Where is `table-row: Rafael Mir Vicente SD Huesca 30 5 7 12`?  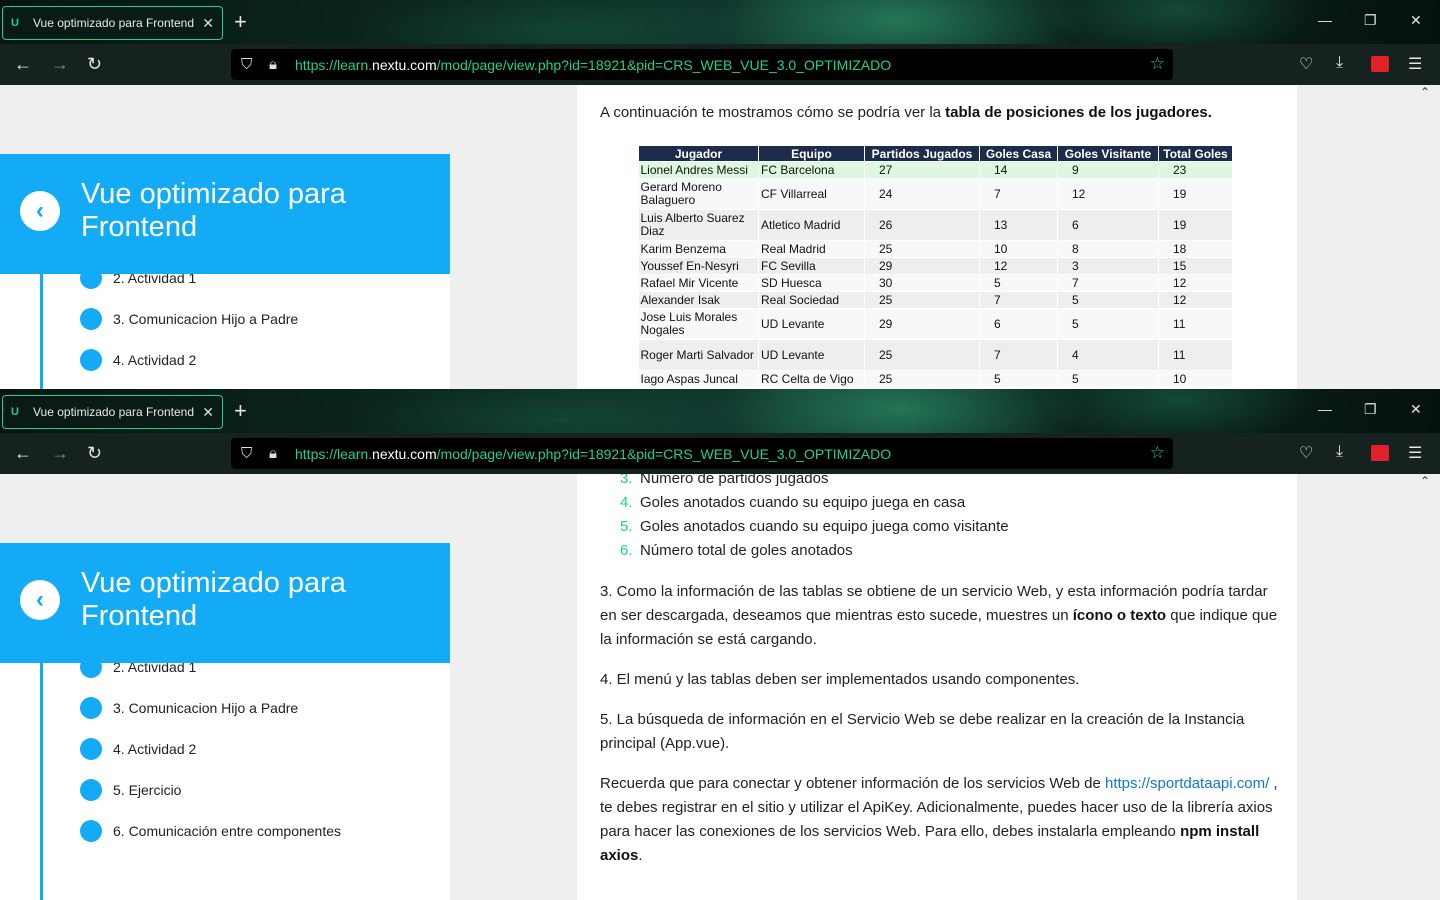
table-row: Rafael Mir Vicente SD Huesca 30 5 7 12 is located at coordinates (935, 283).